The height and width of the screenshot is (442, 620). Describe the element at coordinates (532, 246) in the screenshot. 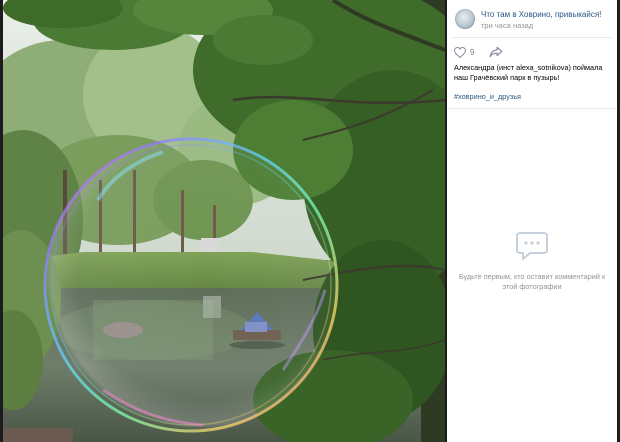

I see `comment-bubble-icon` at that location.